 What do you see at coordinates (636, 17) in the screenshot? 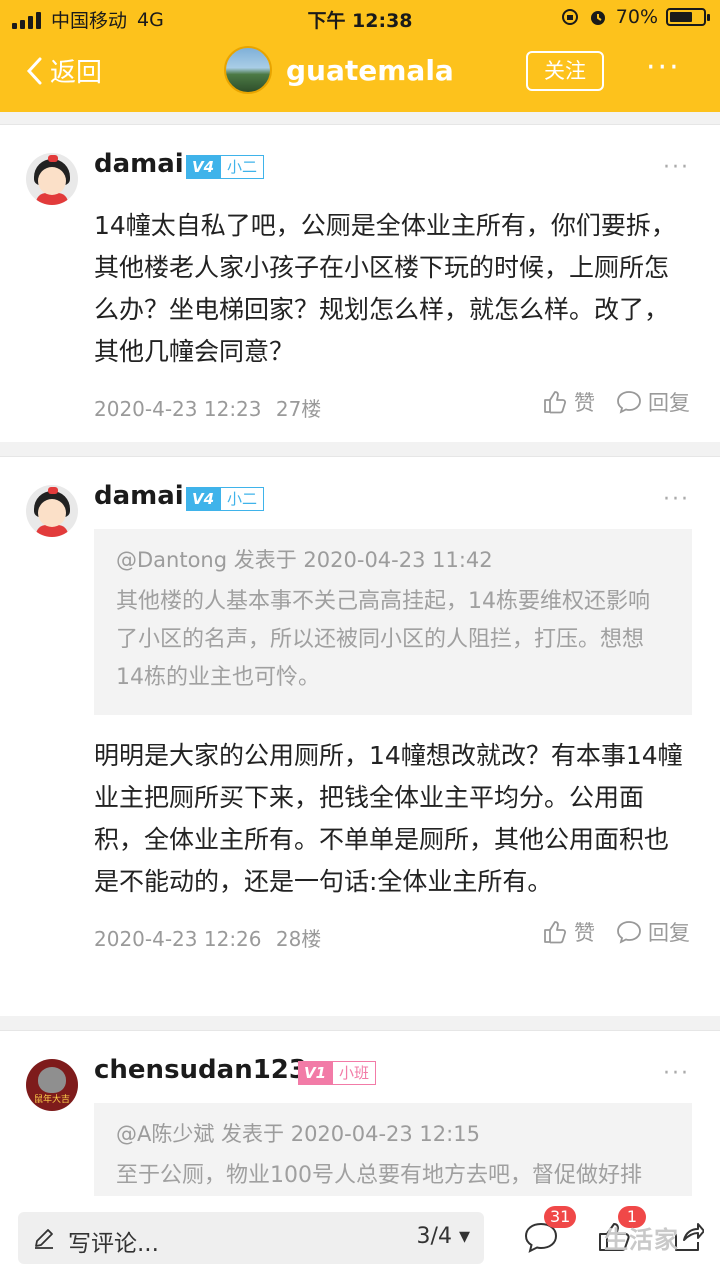
I see `battery-percent: 70%` at bounding box center [636, 17].